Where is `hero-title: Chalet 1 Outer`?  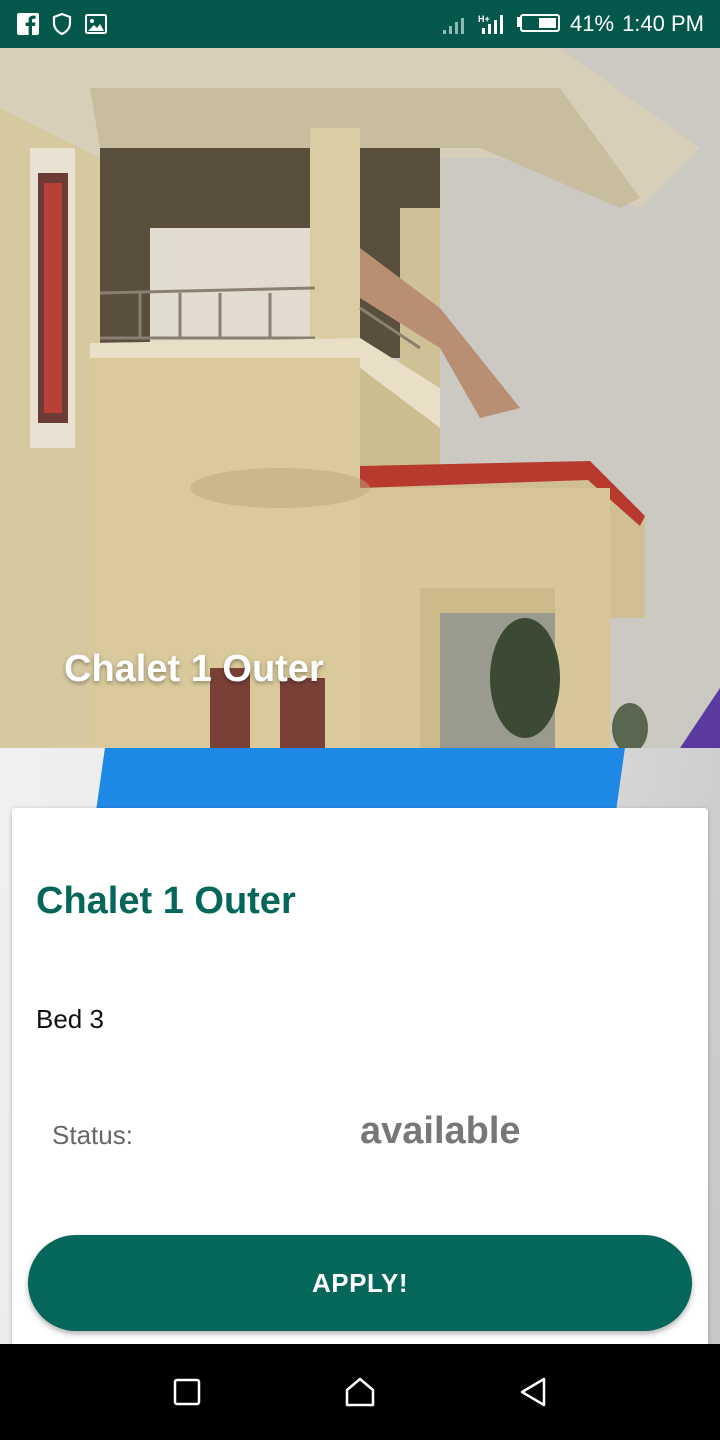
hero-title: Chalet 1 Outer is located at coordinates (194, 669).